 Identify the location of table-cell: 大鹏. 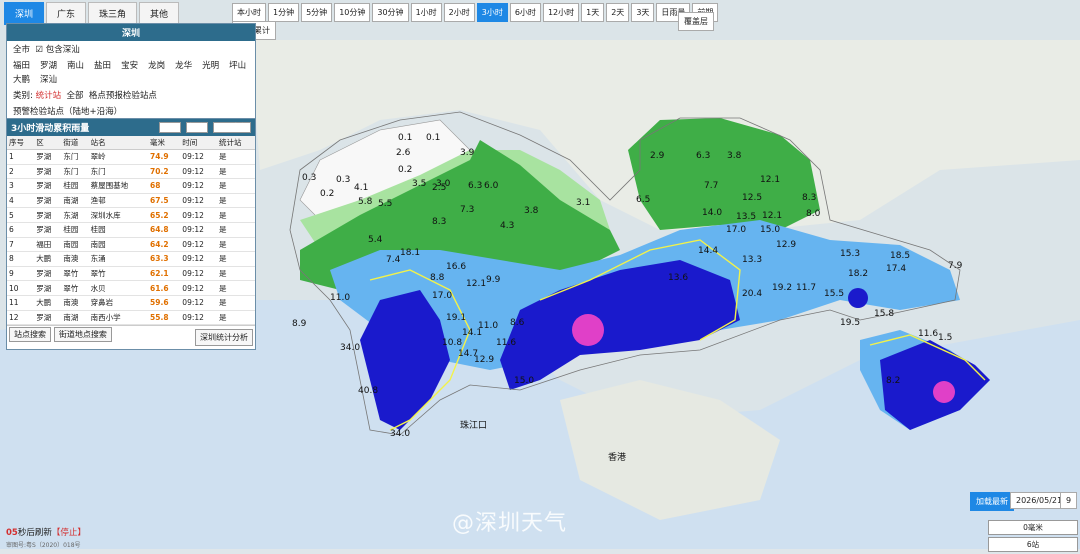
(48, 259).